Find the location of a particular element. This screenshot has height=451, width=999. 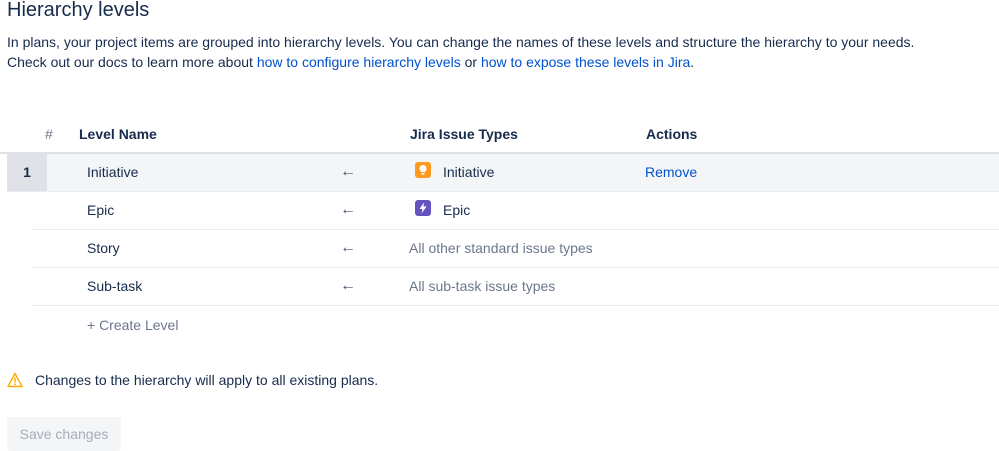

table-row-epic: Epic ← Epic is located at coordinates (515, 211).